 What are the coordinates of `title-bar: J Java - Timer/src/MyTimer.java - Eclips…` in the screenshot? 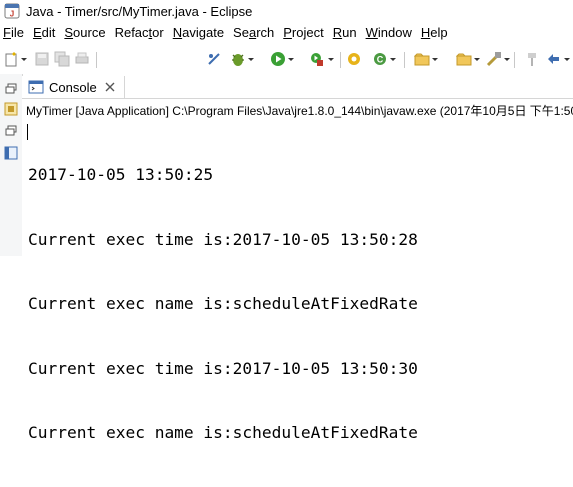 It's located at (286, 11).